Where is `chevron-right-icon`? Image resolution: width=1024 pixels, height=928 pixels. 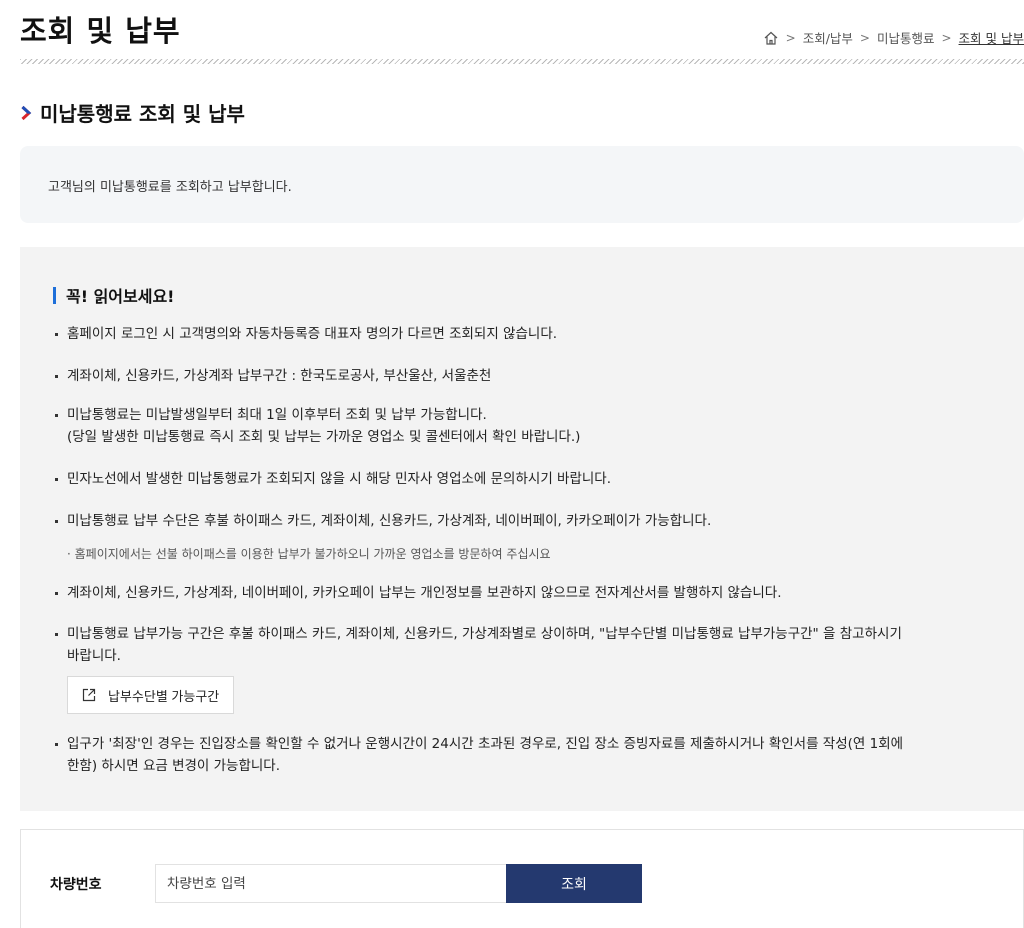
chevron-right-icon is located at coordinates (26, 112).